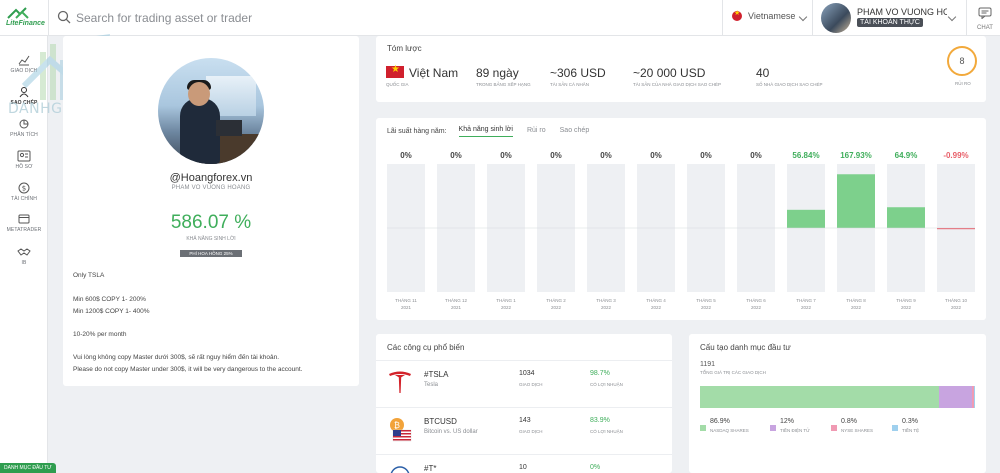  Describe the element at coordinates (570, 84) in the screenshot. I see `stat-label: TÀI SẢN CÁ NHÂN` at that location.